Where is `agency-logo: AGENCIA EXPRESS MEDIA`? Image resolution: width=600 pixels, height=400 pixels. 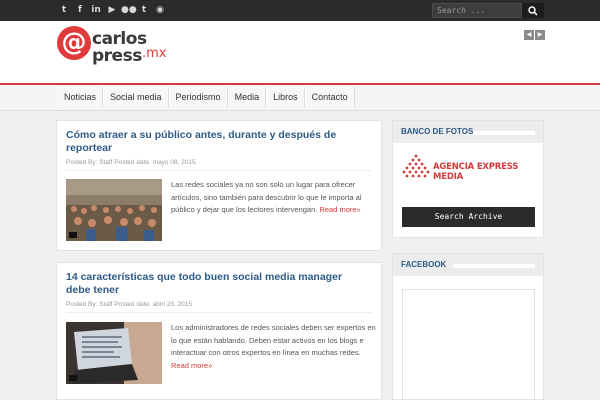 agency-logo: AGENCIA EXPRESS MEDIA is located at coordinates (469, 168).